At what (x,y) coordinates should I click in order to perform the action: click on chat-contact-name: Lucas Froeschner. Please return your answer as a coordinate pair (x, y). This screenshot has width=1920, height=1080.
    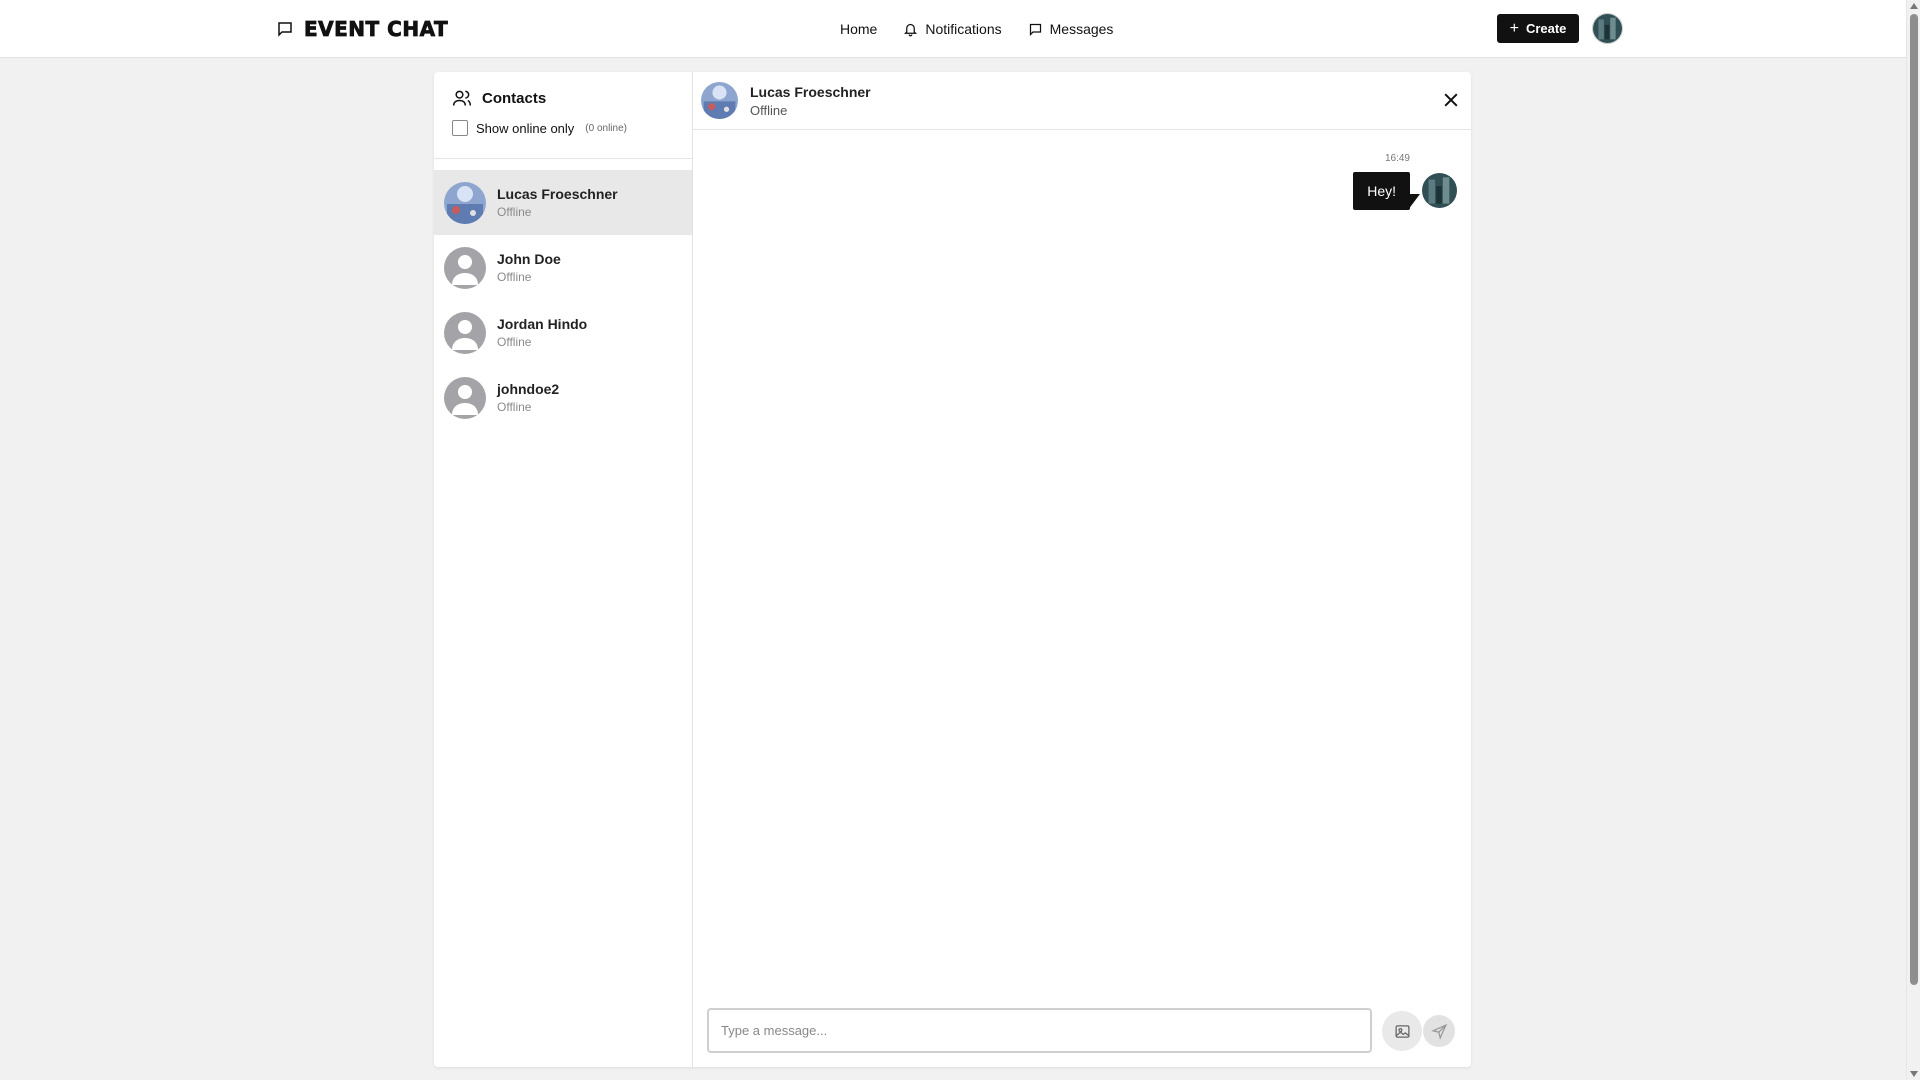
    Looking at the image, I should click on (810, 91).